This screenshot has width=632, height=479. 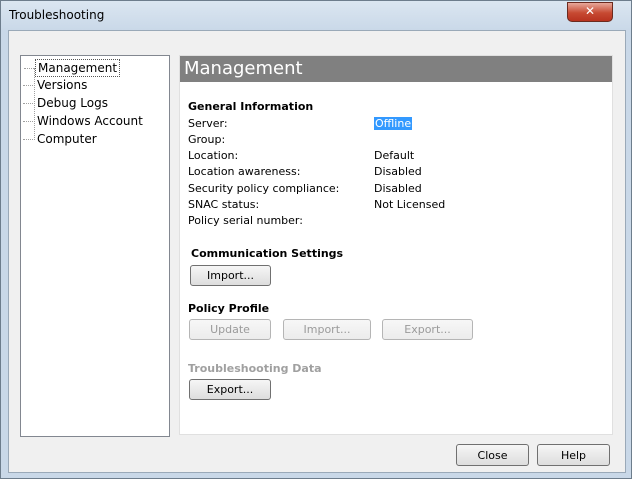 I want to click on snac-status-label: SNAC status:, so click(x=224, y=204).